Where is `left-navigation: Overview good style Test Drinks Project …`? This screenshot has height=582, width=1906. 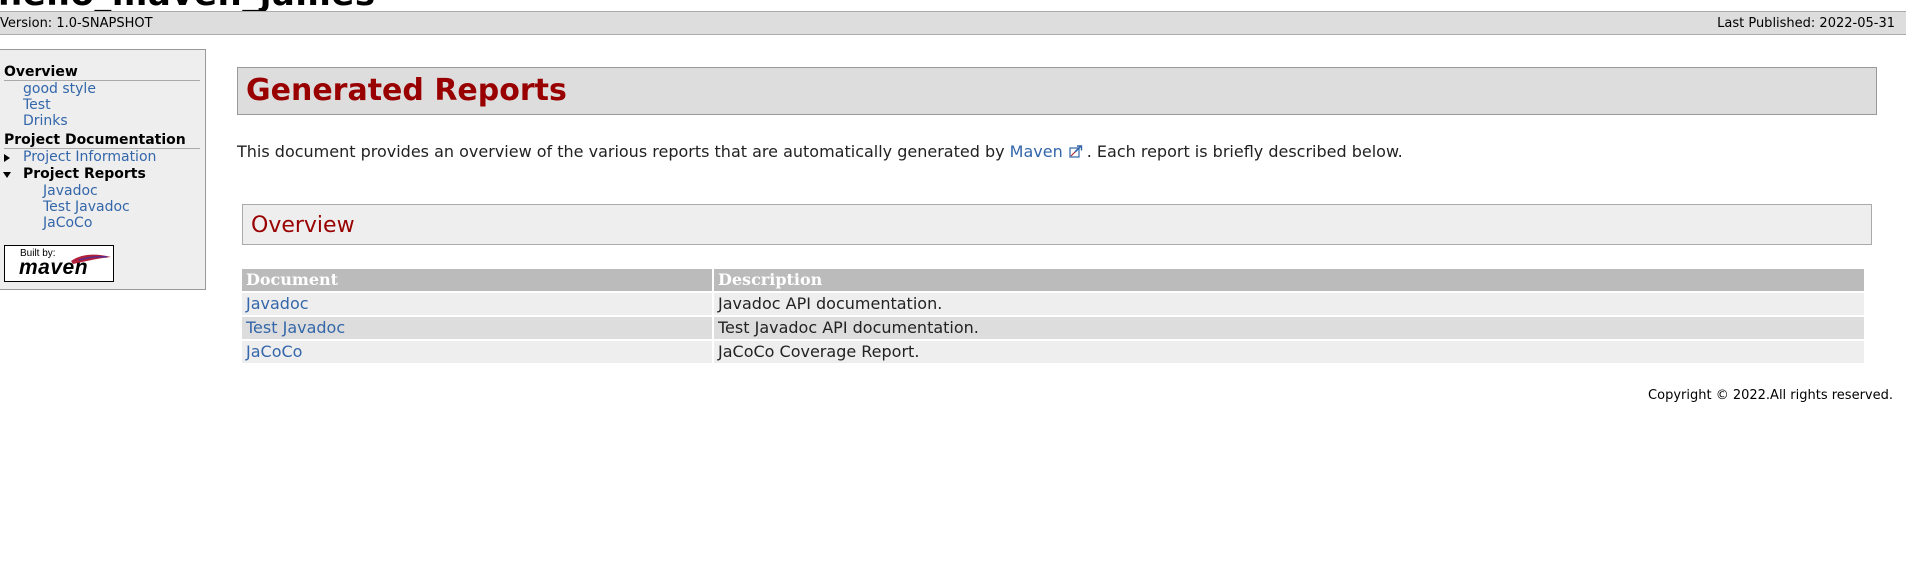
left-navigation: Overview good style Test Drinks Project … is located at coordinates (103, 169).